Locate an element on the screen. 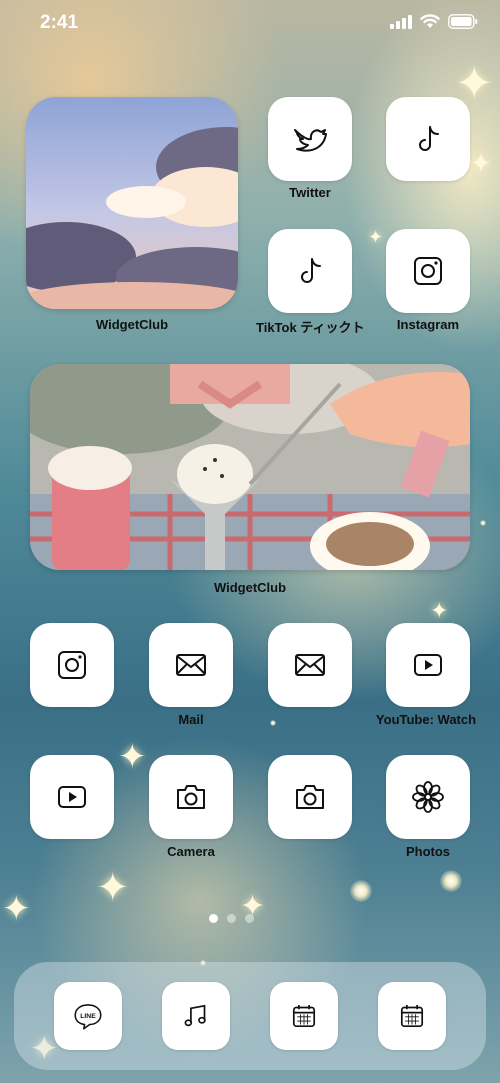 The image size is (500, 1083). photo-widget-sky is located at coordinates (132, 203).